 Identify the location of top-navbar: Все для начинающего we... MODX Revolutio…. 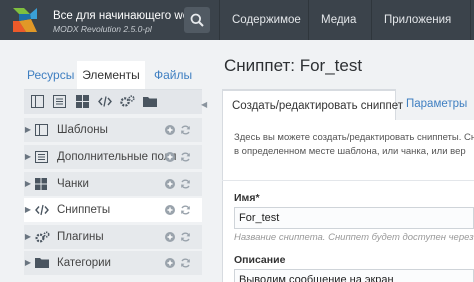
(237, 20).